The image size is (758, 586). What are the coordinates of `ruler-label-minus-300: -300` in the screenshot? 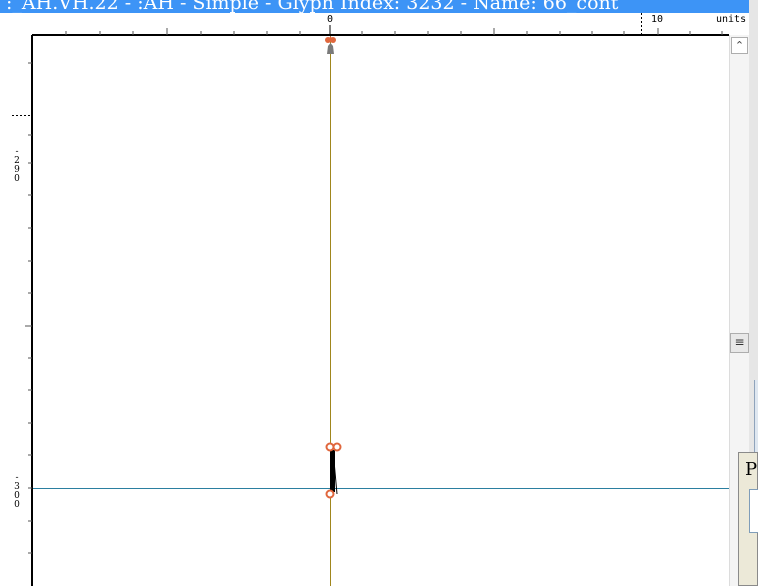 It's located at (17, 492).